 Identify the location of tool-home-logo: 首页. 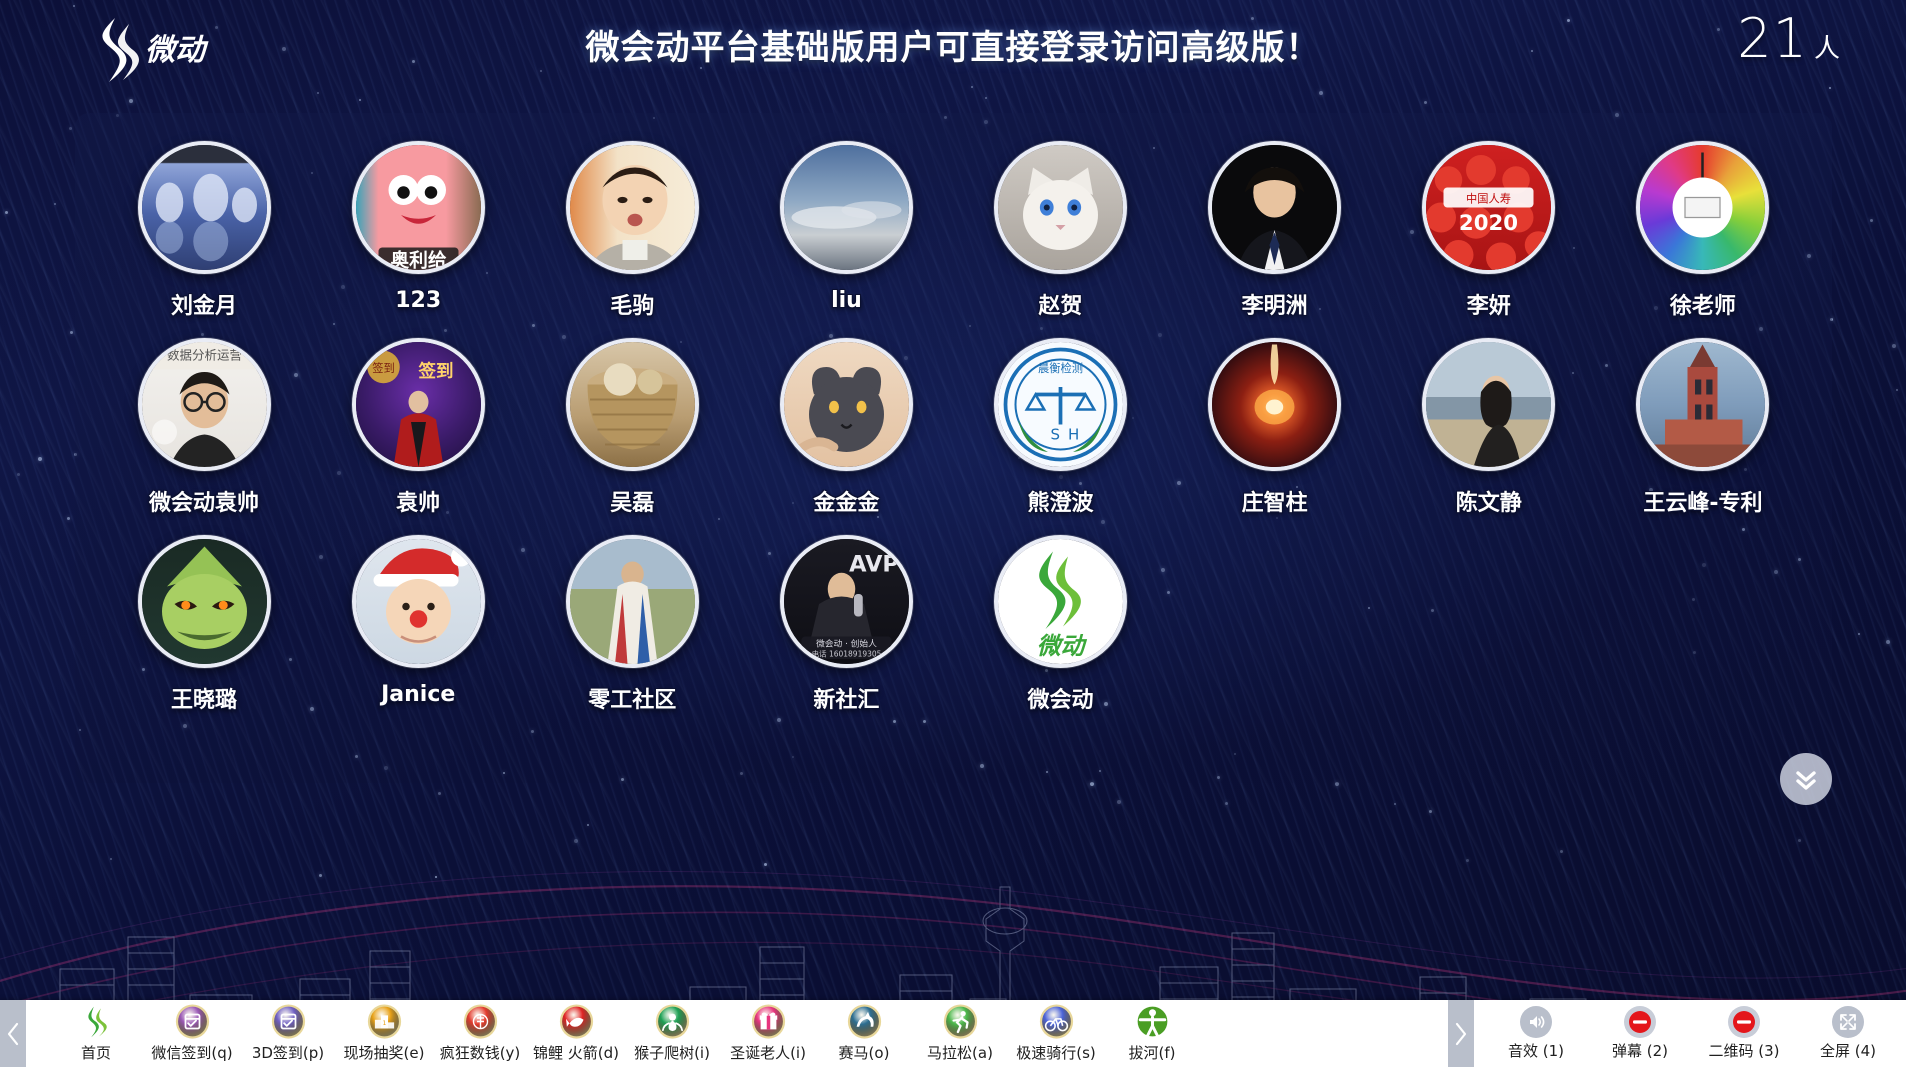
(96, 1033).